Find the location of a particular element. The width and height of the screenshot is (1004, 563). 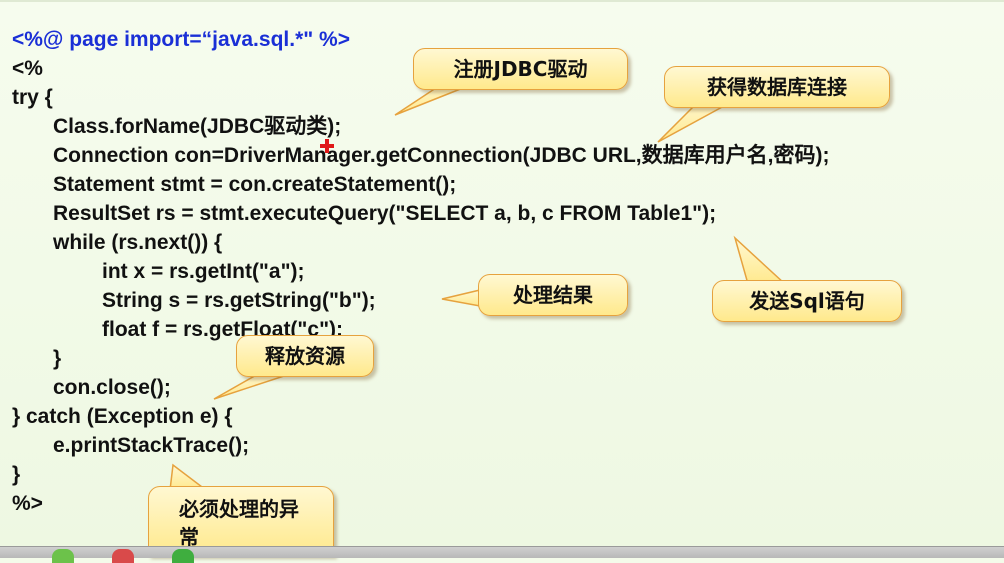

cursor-plus-icon is located at coordinates (327, 146).